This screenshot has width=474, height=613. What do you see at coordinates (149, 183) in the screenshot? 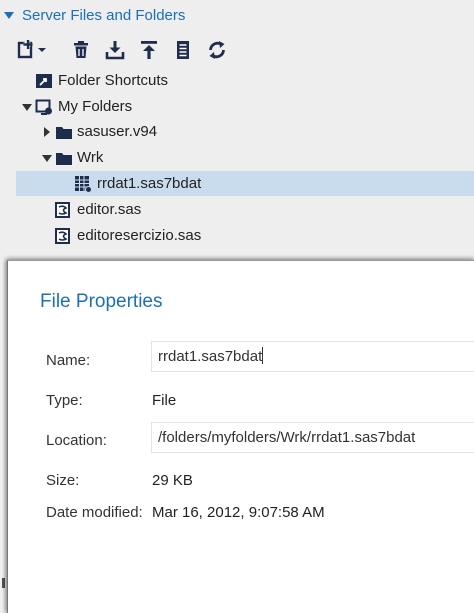
I see `tree-item-label: rrdat1.sas7bdat` at bounding box center [149, 183].